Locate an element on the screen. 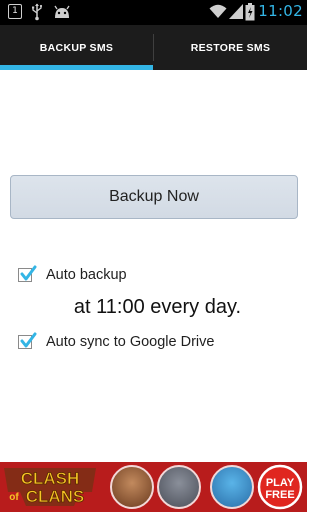  wifi-icon is located at coordinates (218, 11).